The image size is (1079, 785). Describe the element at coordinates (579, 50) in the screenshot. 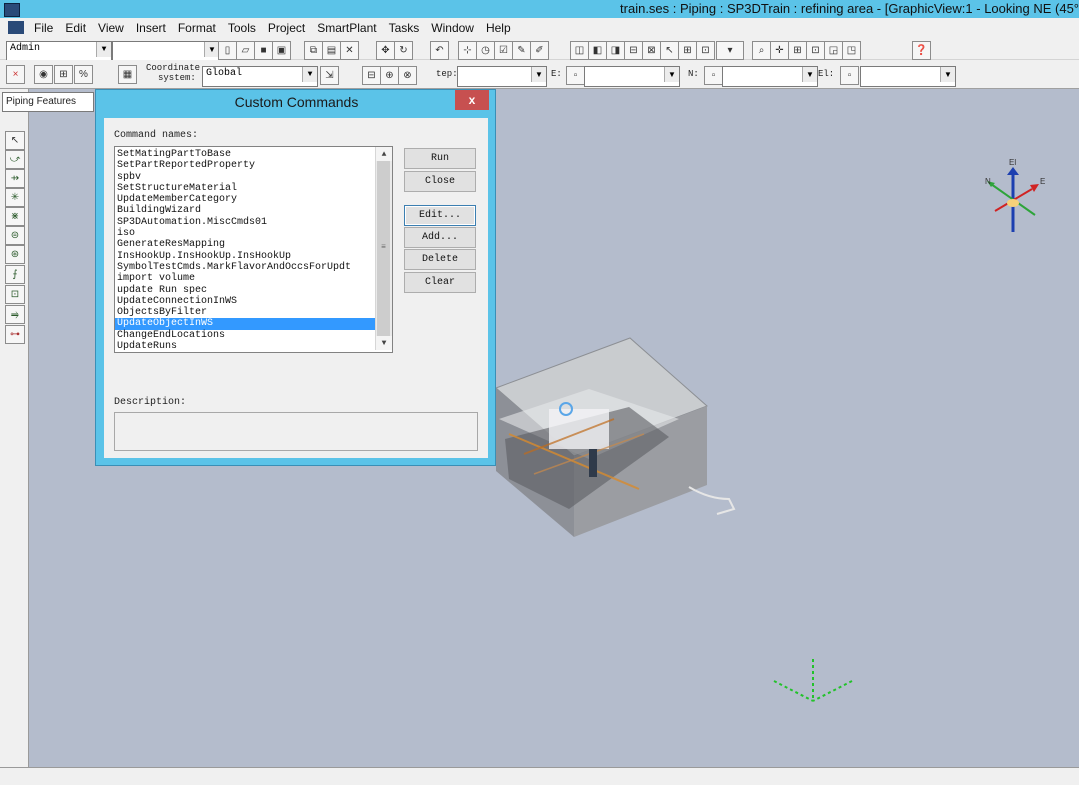

I see `view-icon: ◫` at that location.